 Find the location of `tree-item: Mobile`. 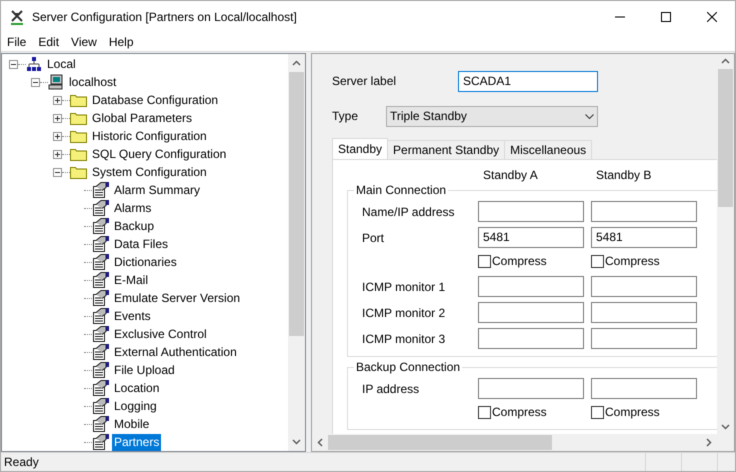

tree-item: Mobile is located at coordinates (132, 424).